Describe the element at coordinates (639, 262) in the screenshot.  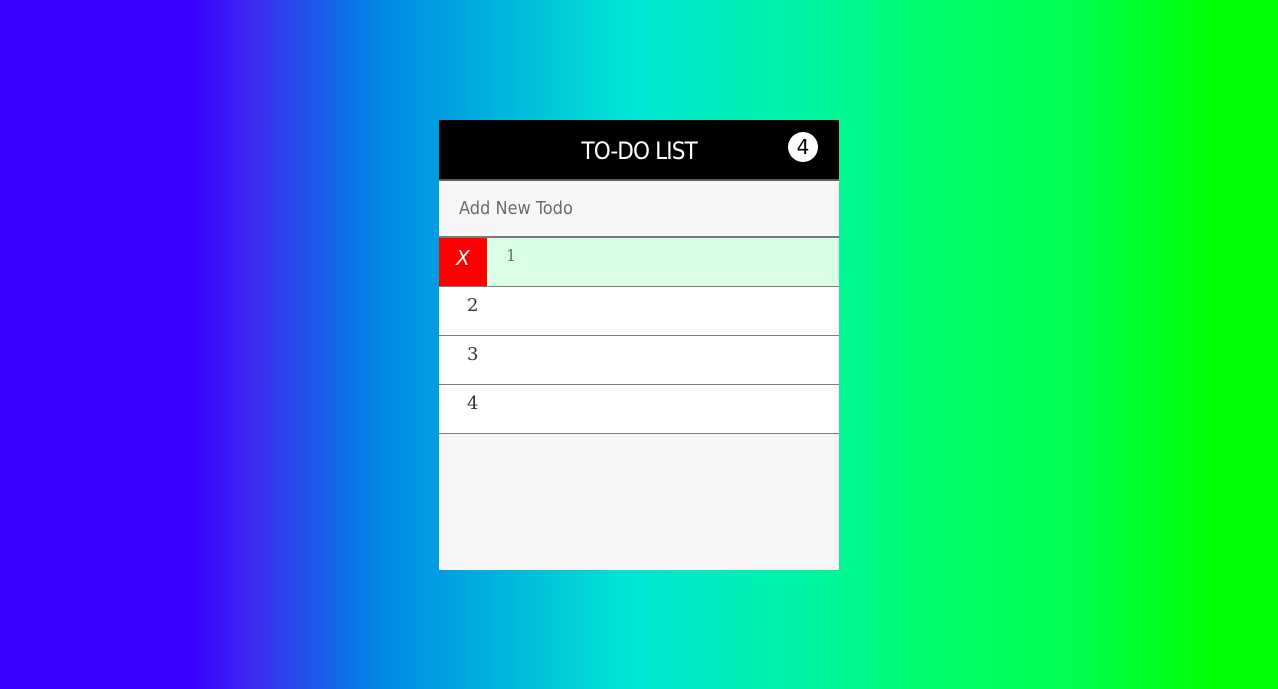
I see `todo-item: X 1` at that location.